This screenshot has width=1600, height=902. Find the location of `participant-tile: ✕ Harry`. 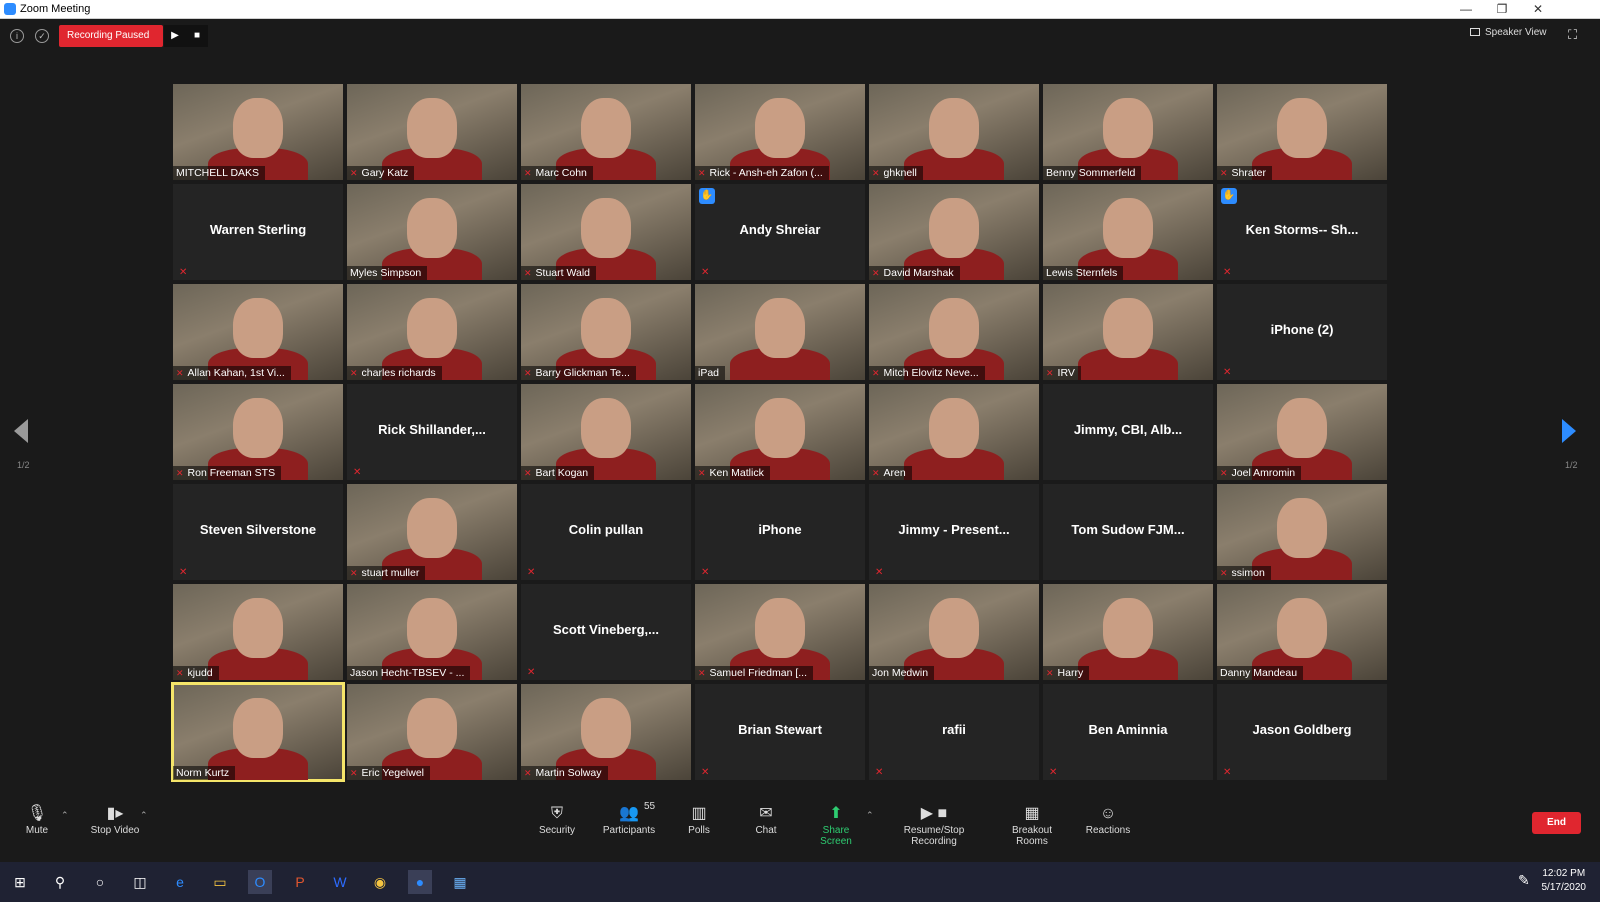

participant-tile: ✕ Harry is located at coordinates (1128, 632).